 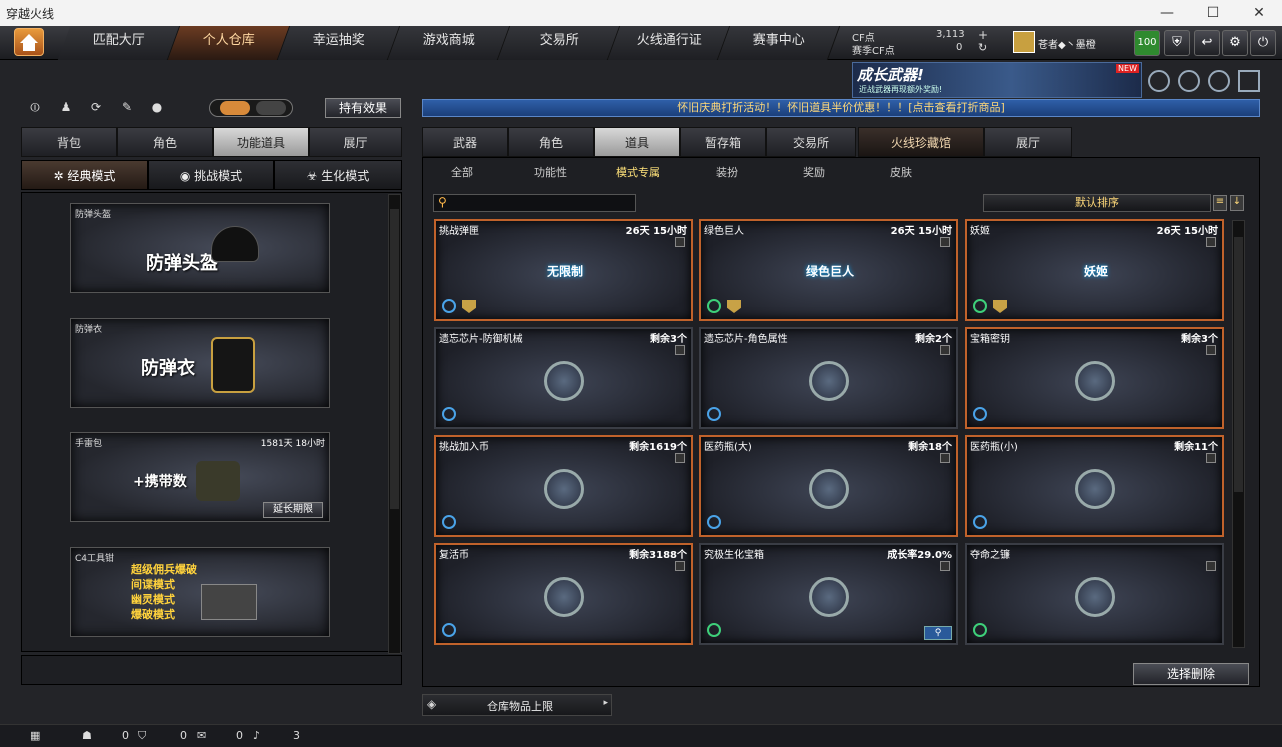 What do you see at coordinates (563, 270) in the screenshot?
I see `item-card: 挑战弹匣 26天 15小时 无限制` at bounding box center [563, 270].